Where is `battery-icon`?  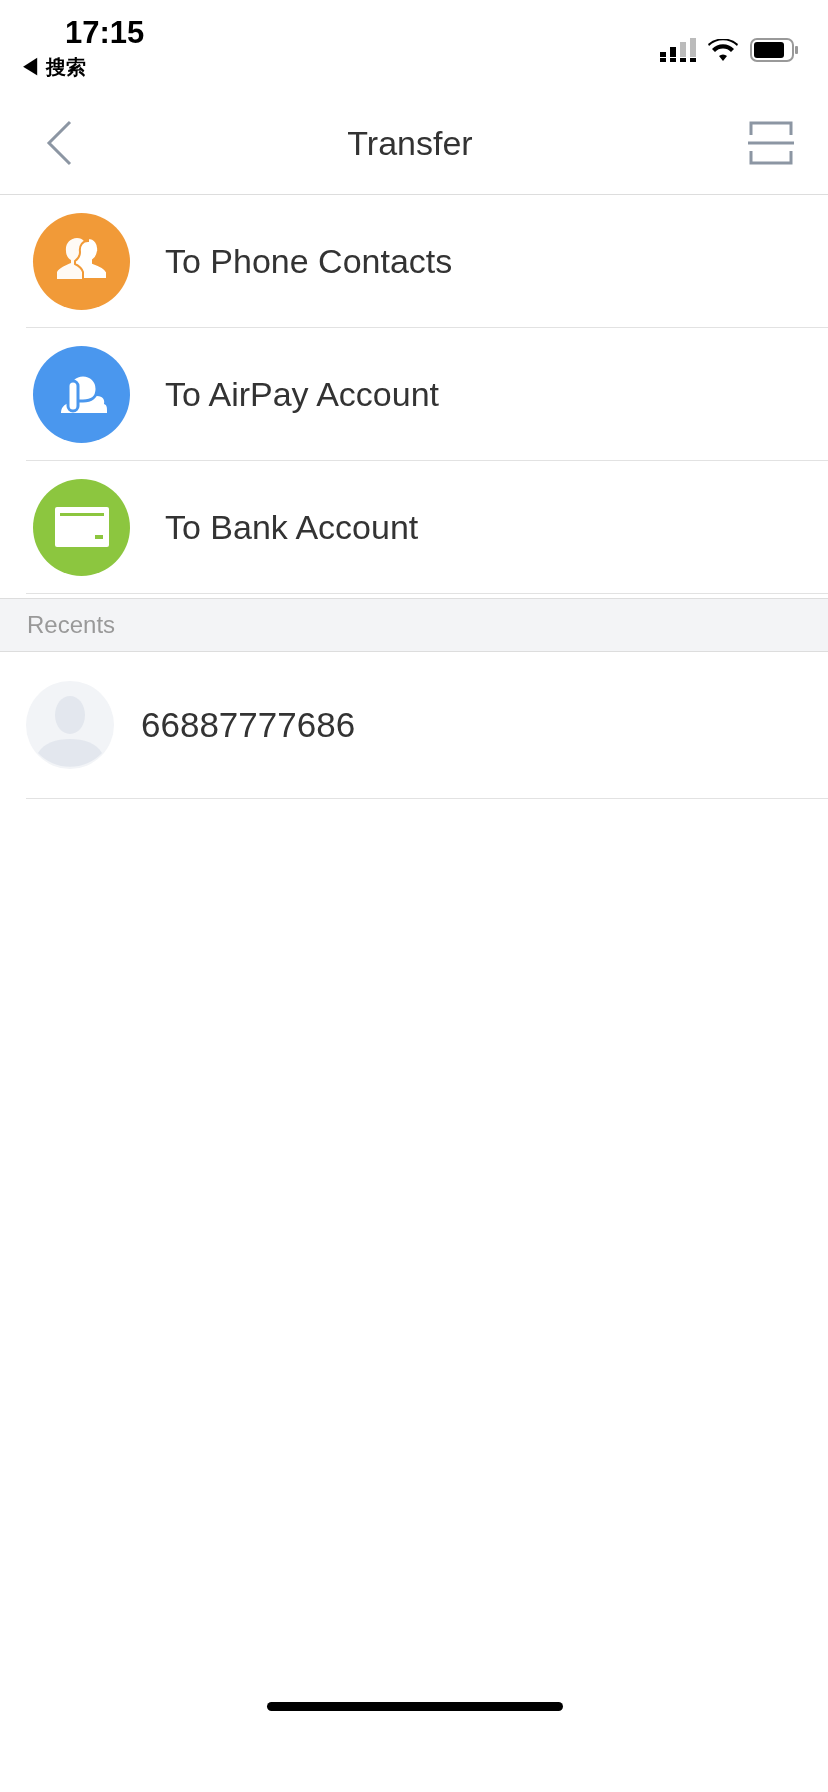 battery-icon is located at coordinates (774, 50).